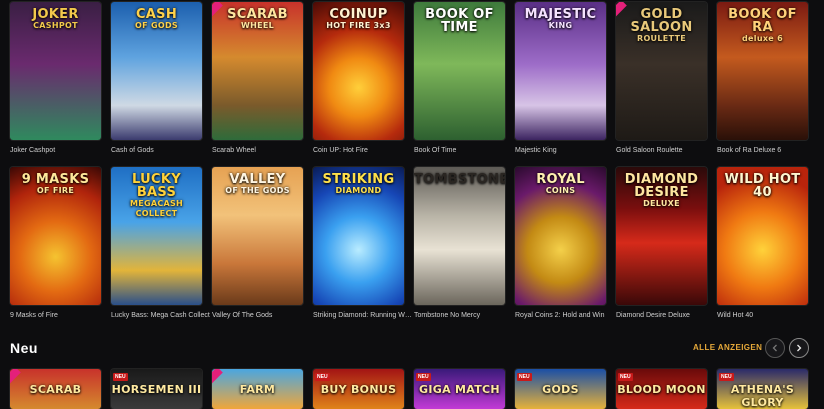 Image resolution: width=824 pixels, height=409 pixels. What do you see at coordinates (358, 236) in the screenshot?
I see `game-thumbnail: STRIKING DIAMOND` at bounding box center [358, 236].